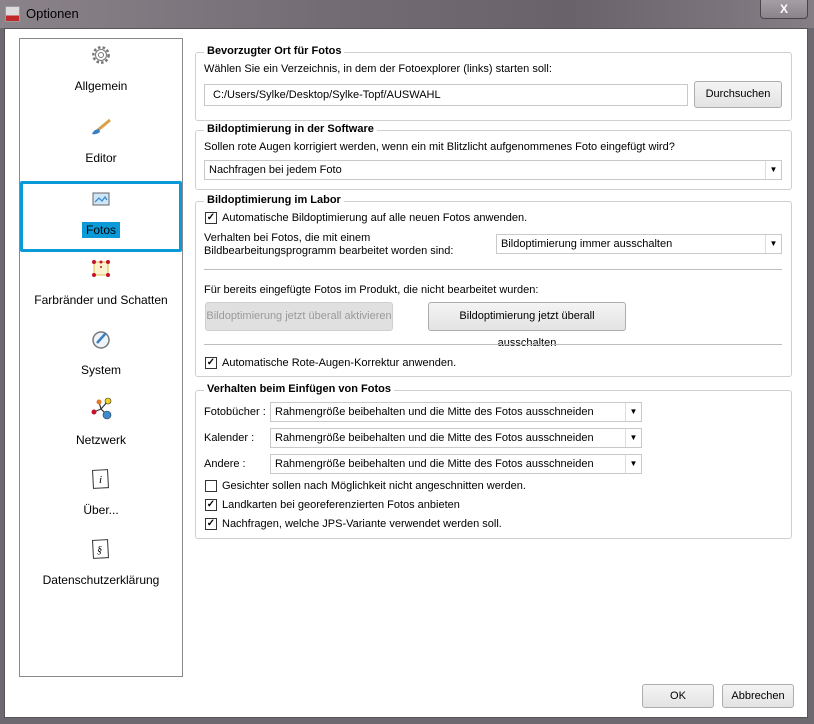 The image size is (814, 724). I want to click on sidebar-item-label: Allgemein, so click(101, 86).